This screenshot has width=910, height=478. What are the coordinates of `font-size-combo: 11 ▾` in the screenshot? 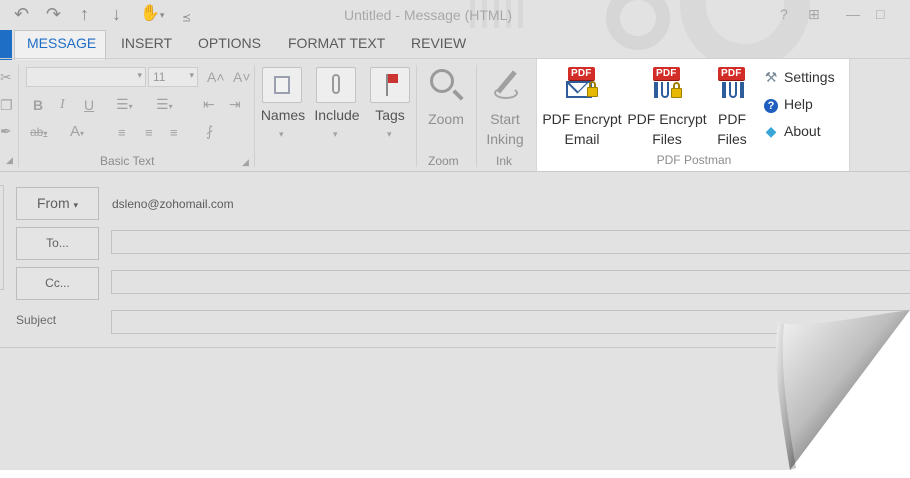 It's located at (173, 77).